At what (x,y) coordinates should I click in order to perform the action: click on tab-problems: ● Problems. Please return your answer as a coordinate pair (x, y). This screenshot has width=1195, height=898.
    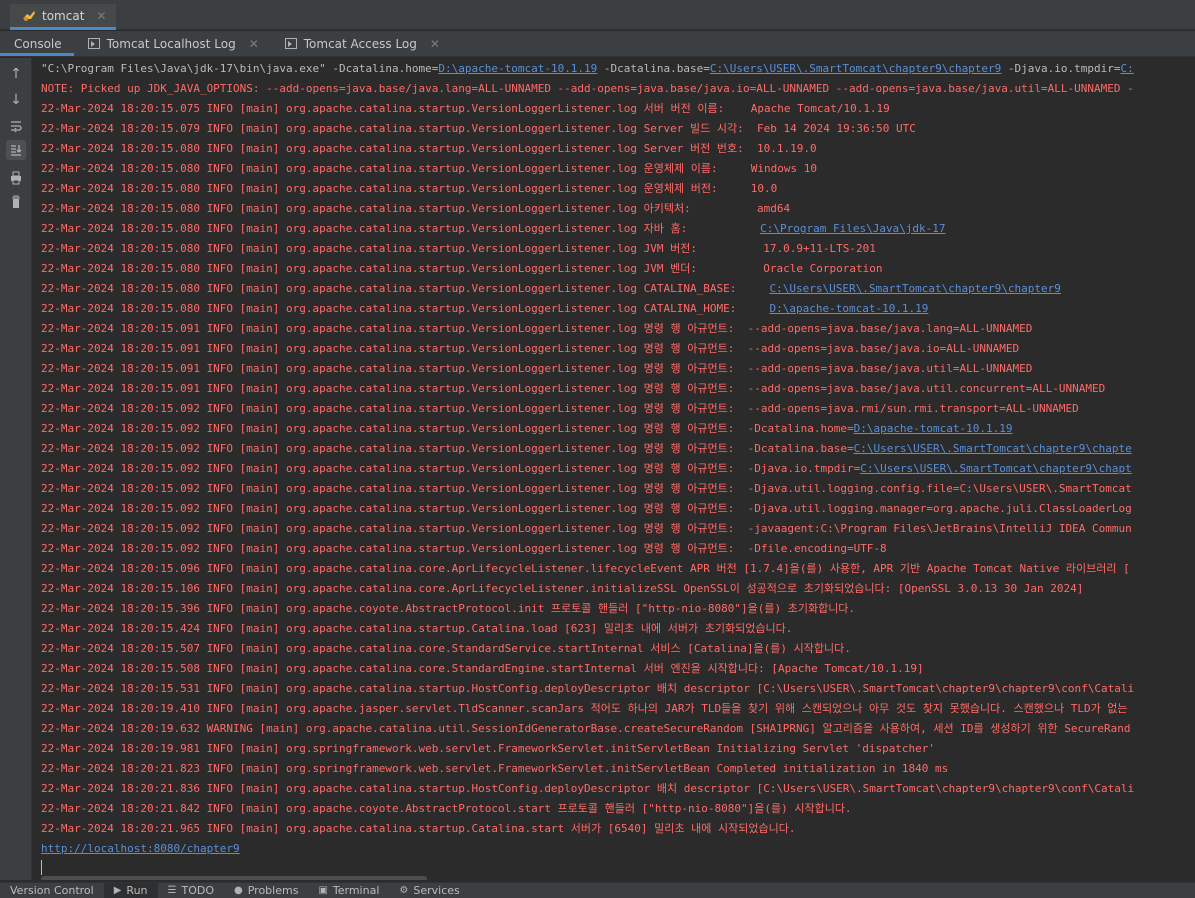
    Looking at the image, I should click on (266, 890).